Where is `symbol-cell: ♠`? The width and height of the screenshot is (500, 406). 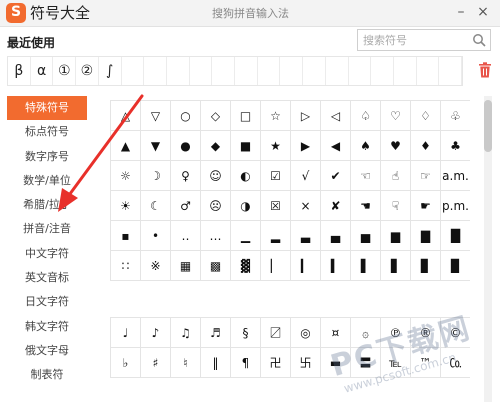
symbol-cell: ♠ is located at coordinates (366, 146).